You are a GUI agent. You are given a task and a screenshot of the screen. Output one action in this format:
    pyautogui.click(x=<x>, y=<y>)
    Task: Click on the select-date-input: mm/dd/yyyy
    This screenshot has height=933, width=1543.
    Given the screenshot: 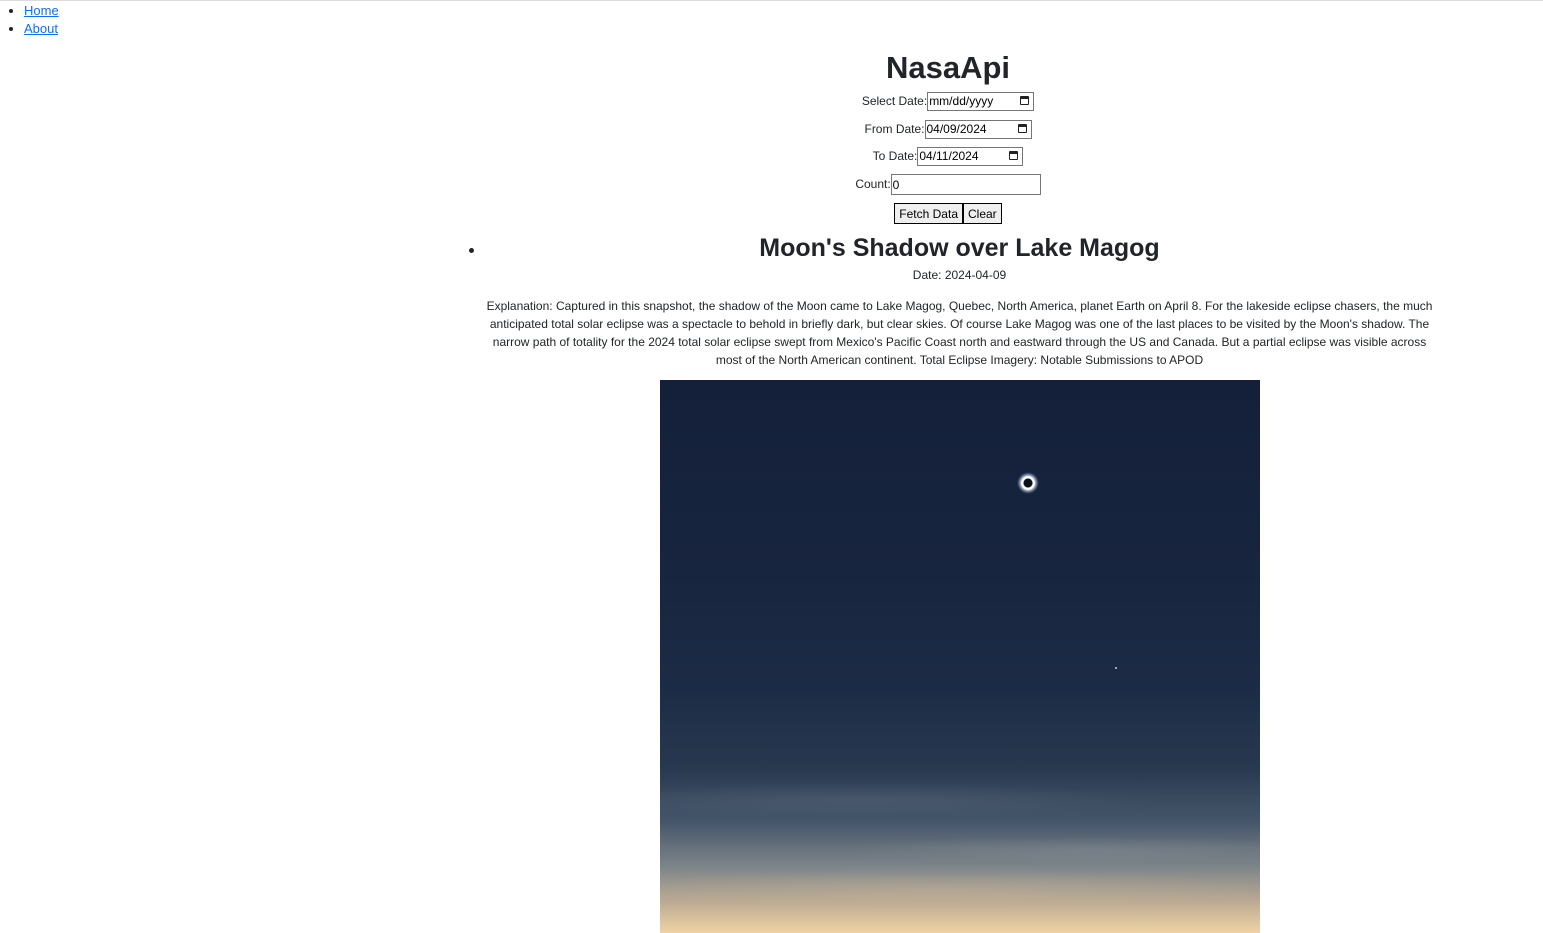 What is the action you would take?
    pyautogui.click(x=981, y=102)
    